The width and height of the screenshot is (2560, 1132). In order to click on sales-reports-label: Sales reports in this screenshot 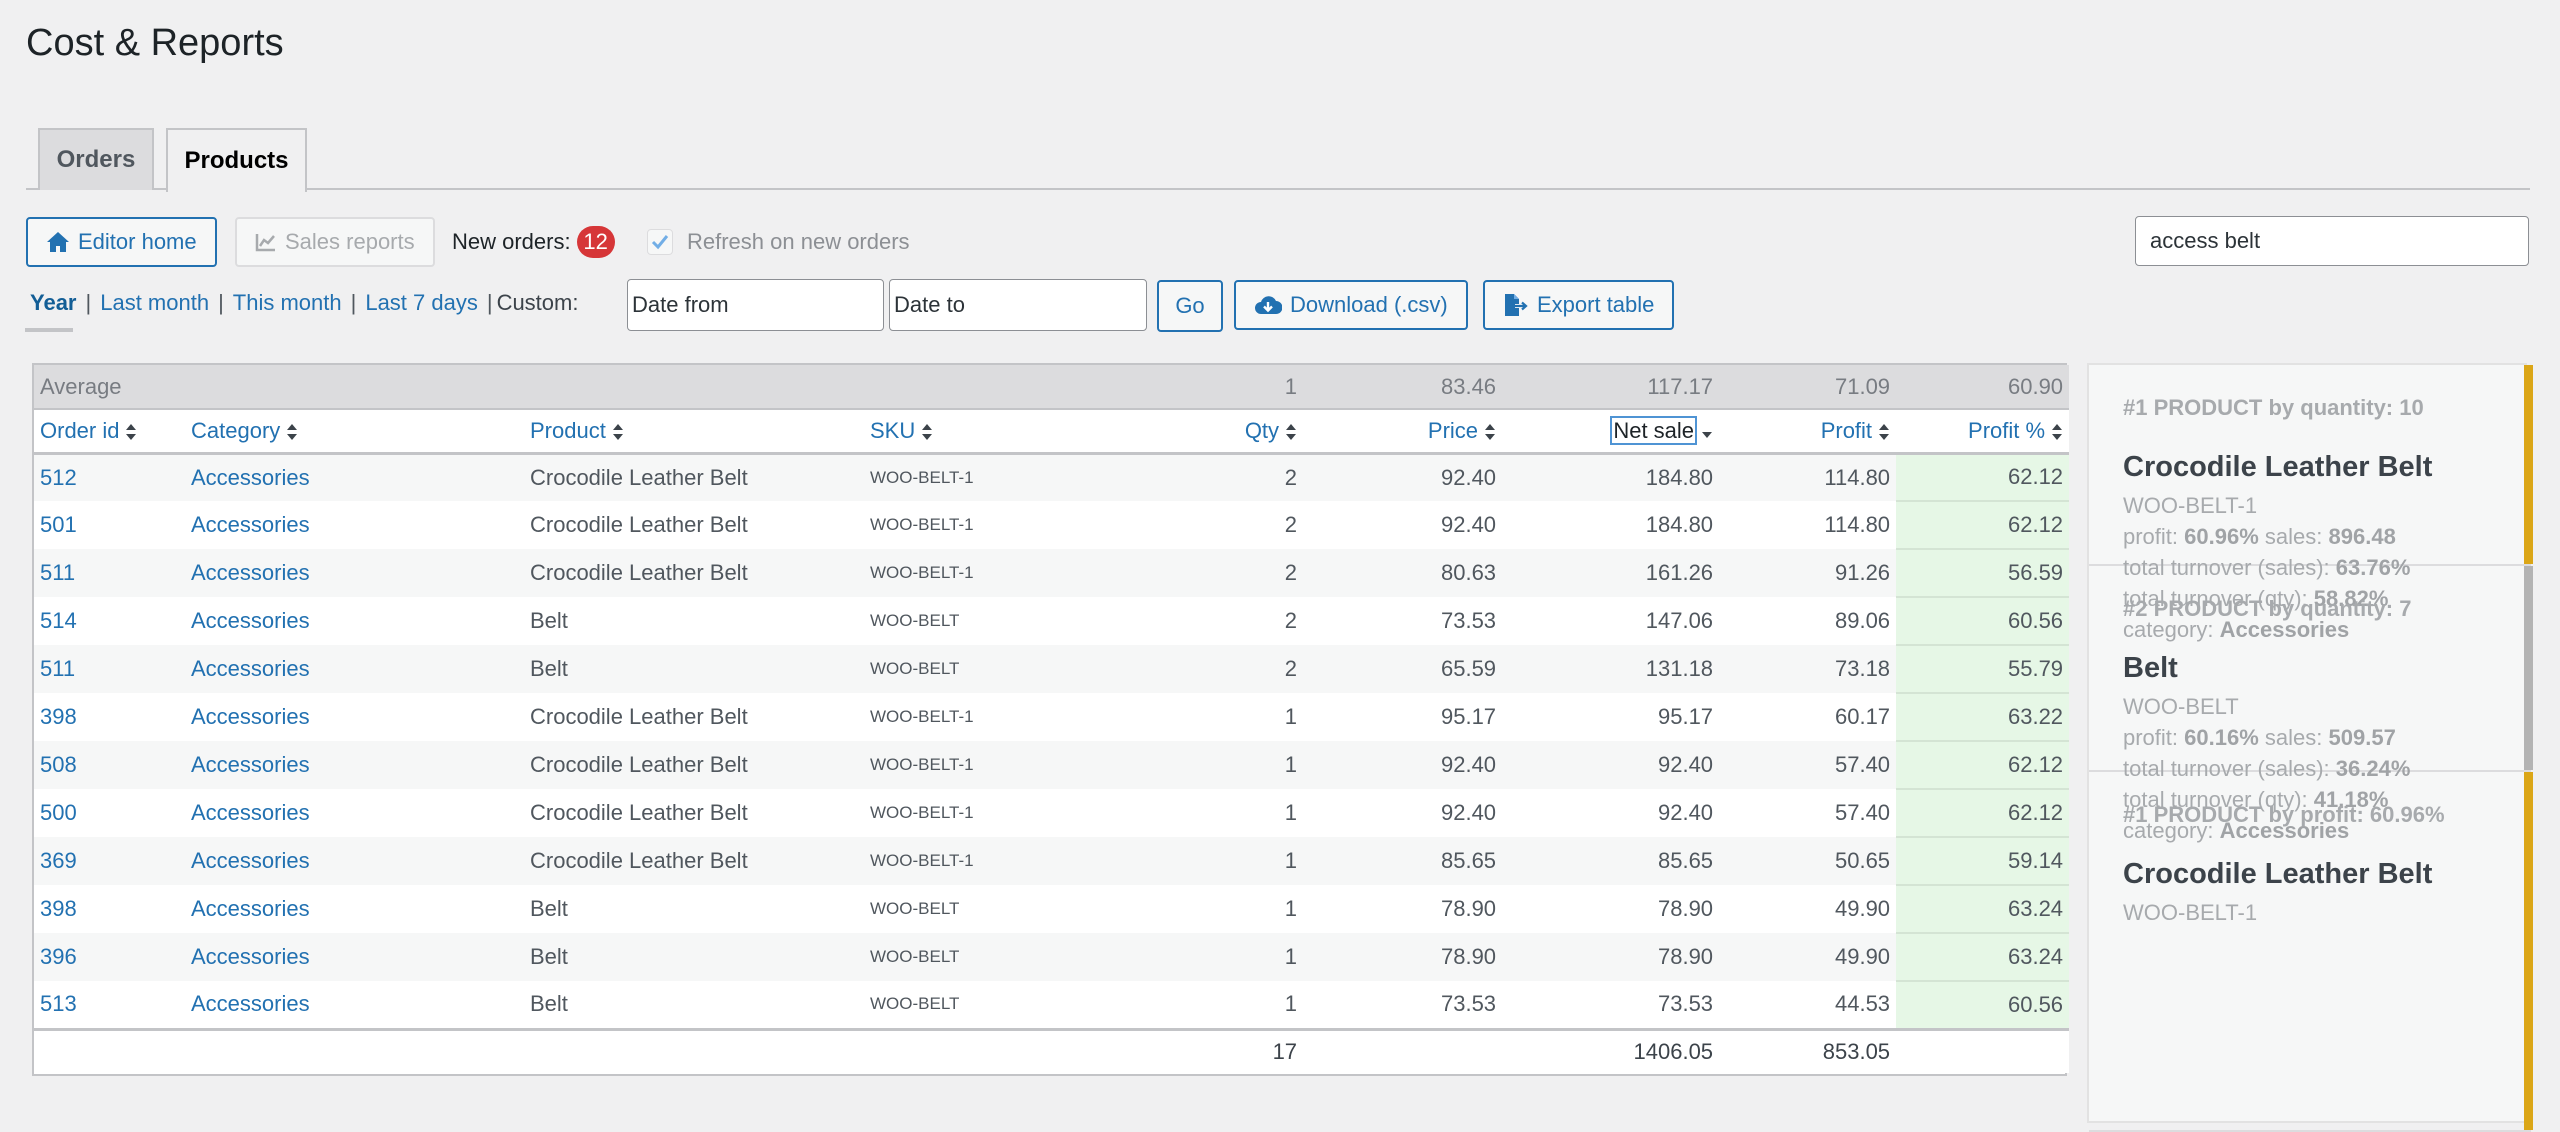, I will do `click(350, 241)`.